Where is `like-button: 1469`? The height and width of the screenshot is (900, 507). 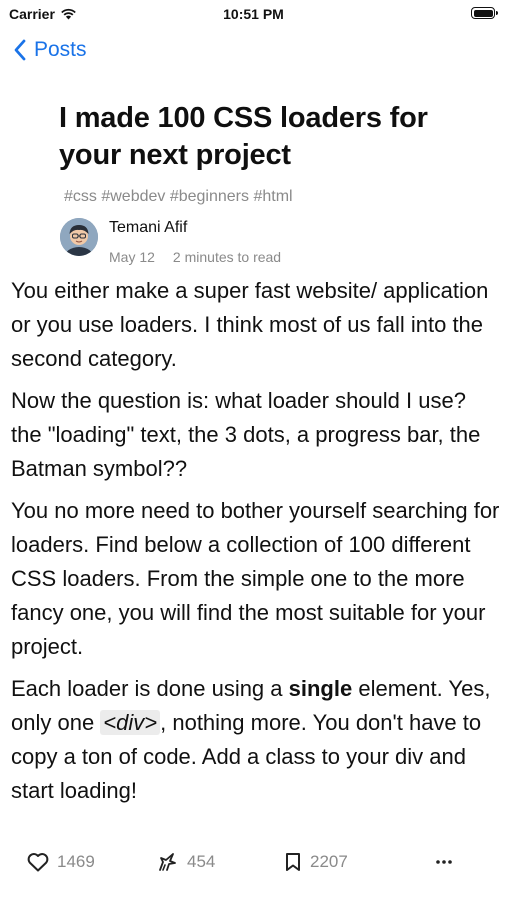
like-button: 1469 is located at coordinates (61, 862).